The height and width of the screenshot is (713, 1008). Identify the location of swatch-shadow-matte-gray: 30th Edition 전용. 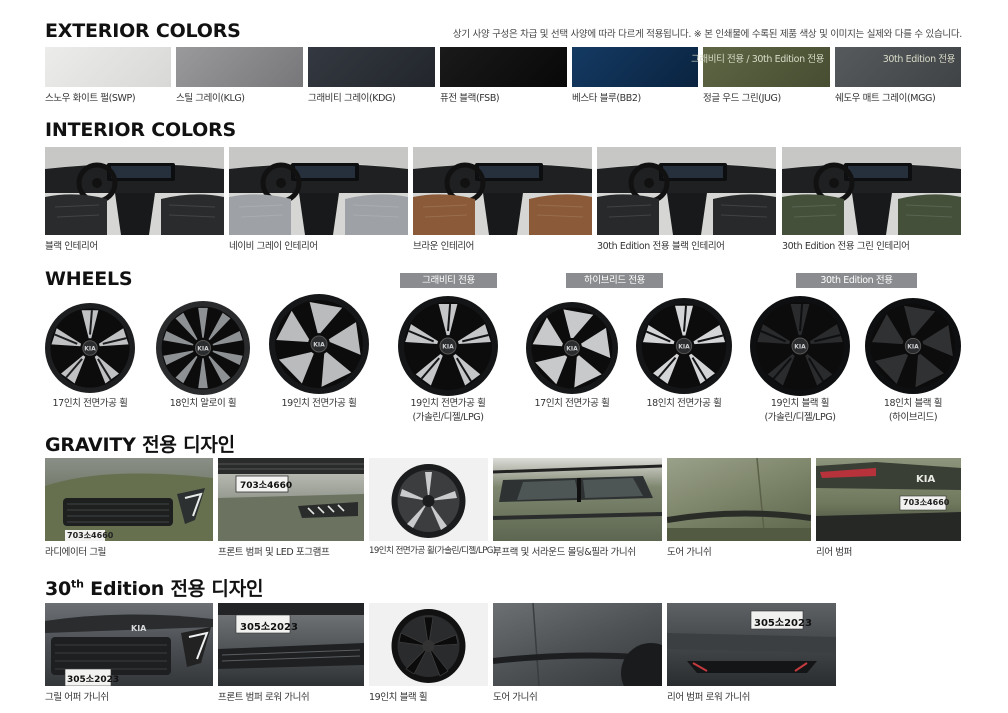
(898, 67).